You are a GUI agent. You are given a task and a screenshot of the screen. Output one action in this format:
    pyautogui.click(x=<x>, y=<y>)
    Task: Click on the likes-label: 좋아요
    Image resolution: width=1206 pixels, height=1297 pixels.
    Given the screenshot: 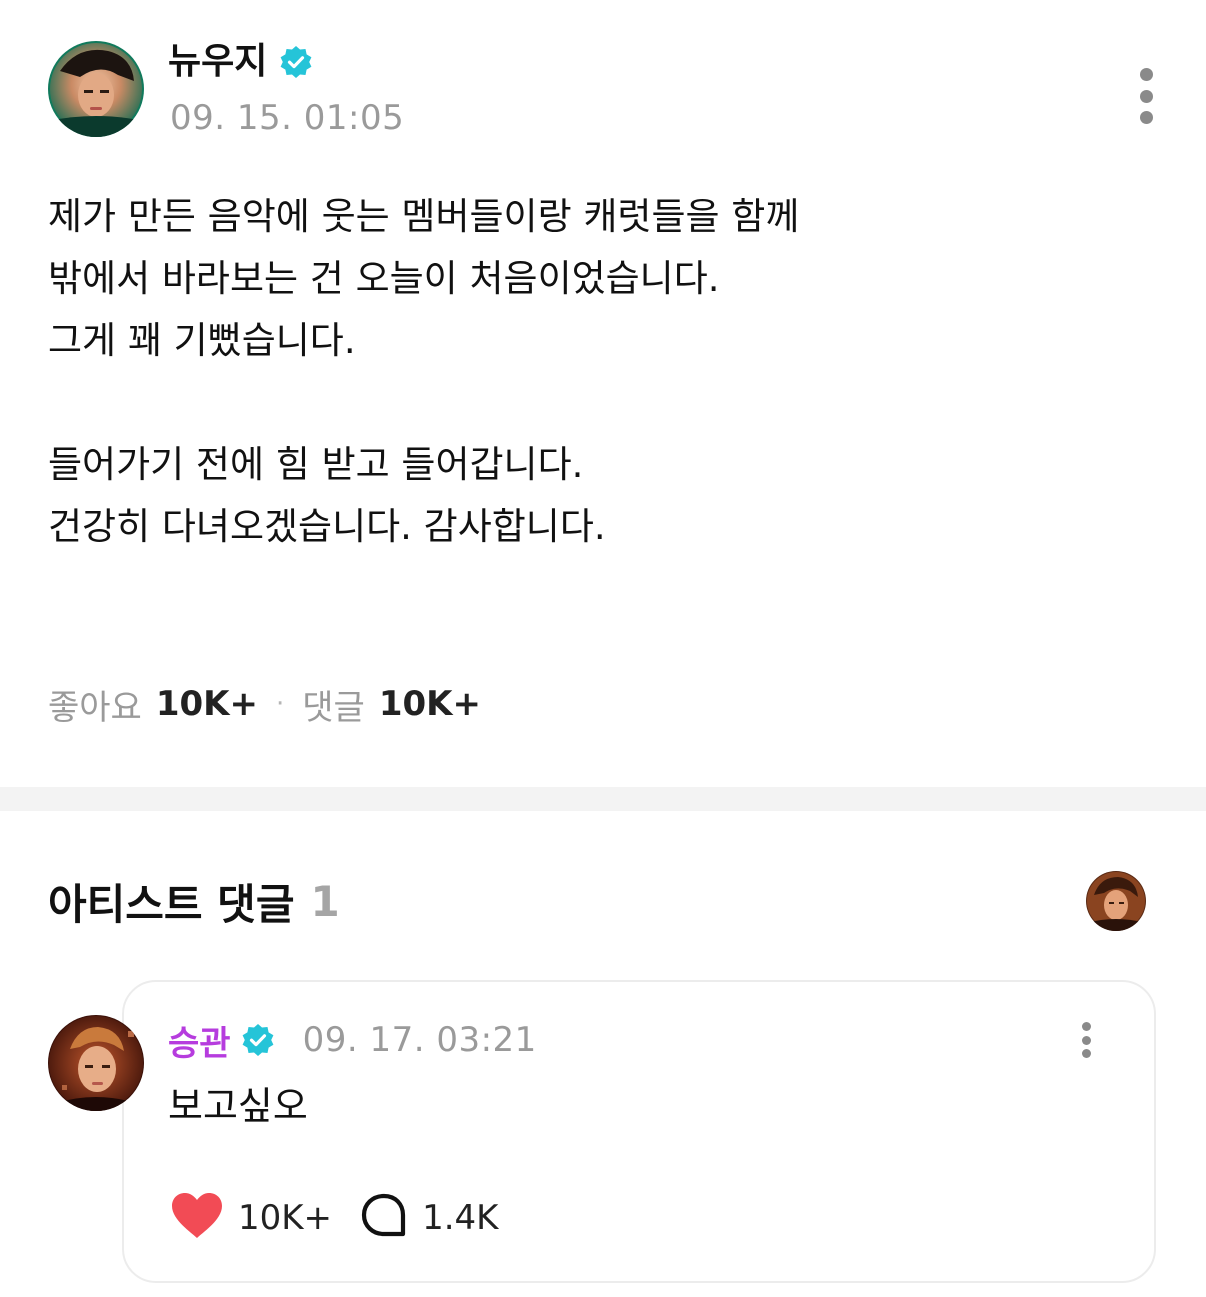 What is the action you would take?
    pyautogui.click(x=95, y=704)
    